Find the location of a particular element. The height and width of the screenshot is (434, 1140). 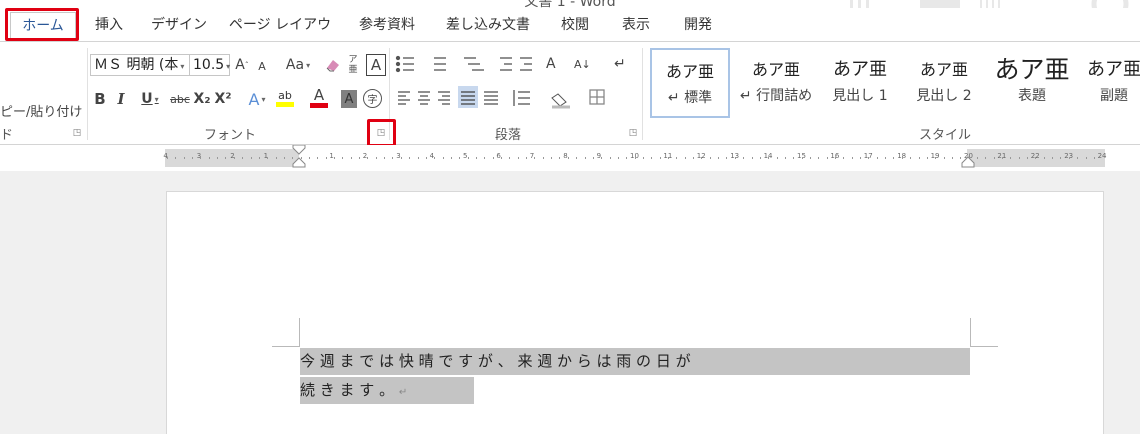

strikethrough-button: abc is located at coordinates (180, 99).